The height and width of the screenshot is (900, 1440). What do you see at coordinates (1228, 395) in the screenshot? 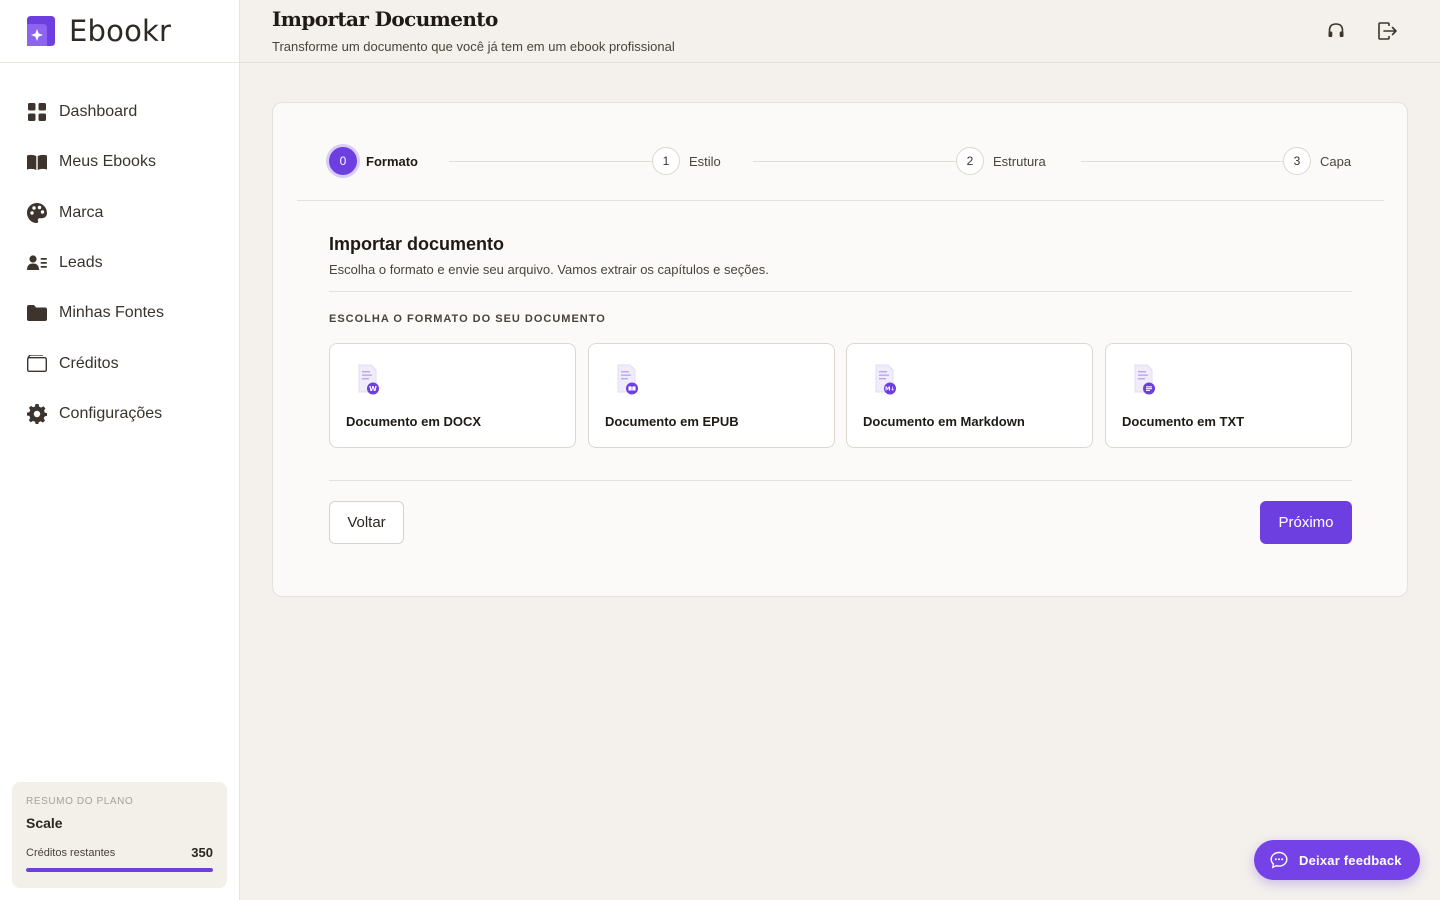
I see `format-option-txt: Documento em TXT` at bounding box center [1228, 395].